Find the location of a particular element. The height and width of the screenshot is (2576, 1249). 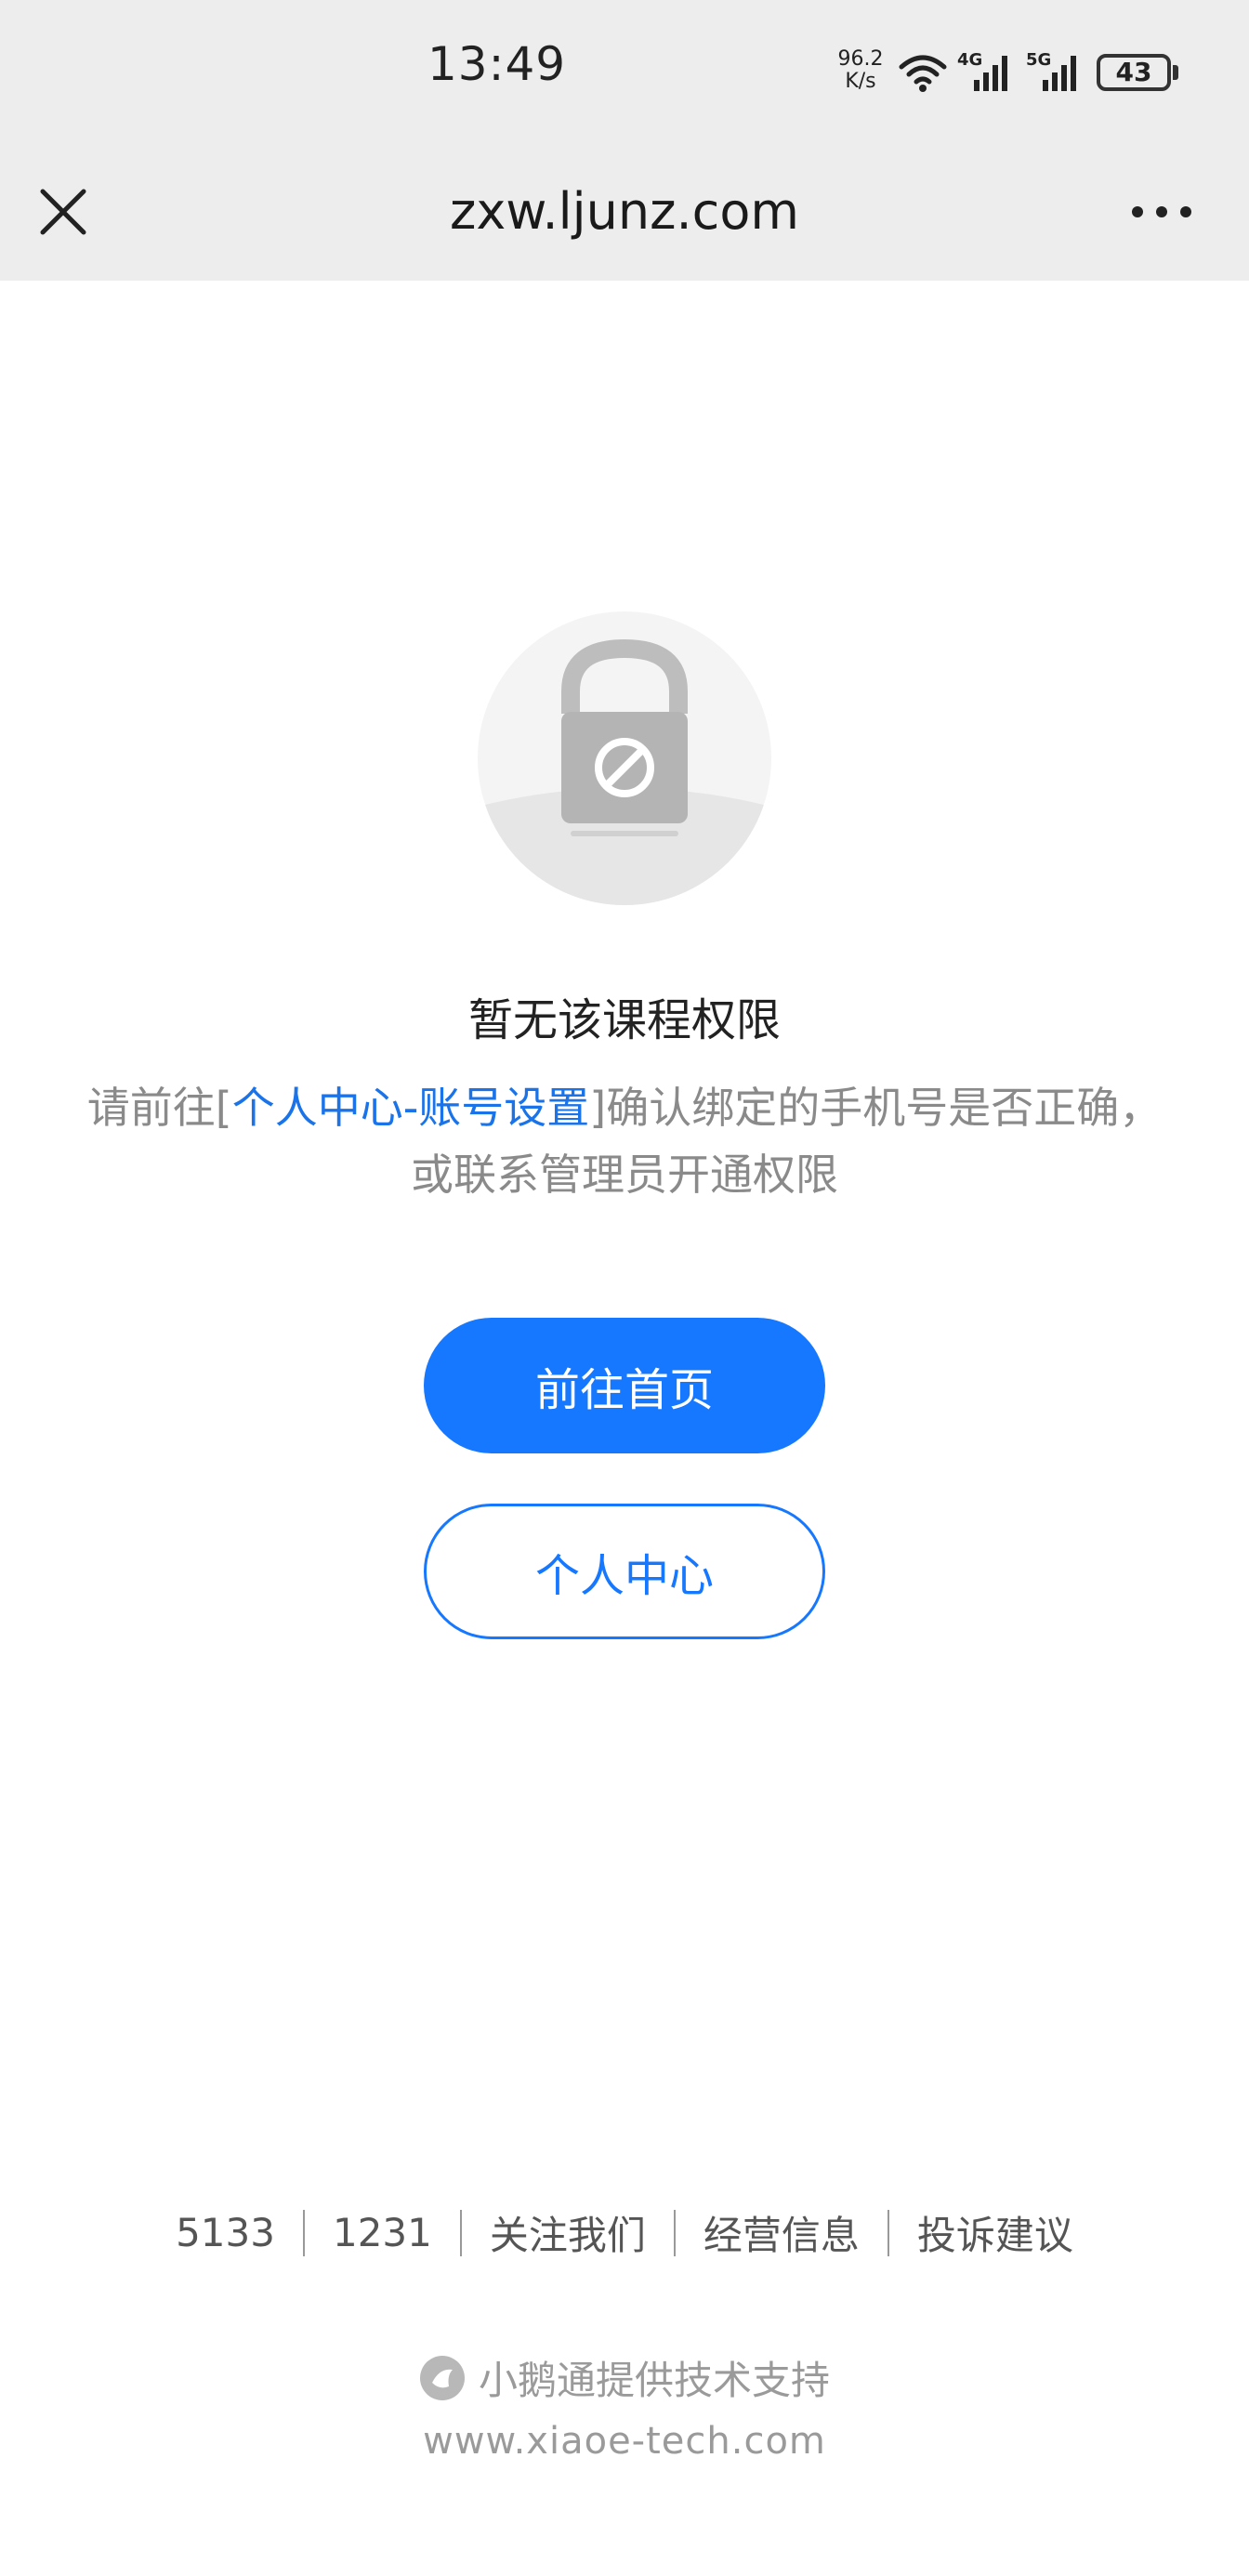

footer-link-1231: 1231 is located at coordinates (382, 2232).